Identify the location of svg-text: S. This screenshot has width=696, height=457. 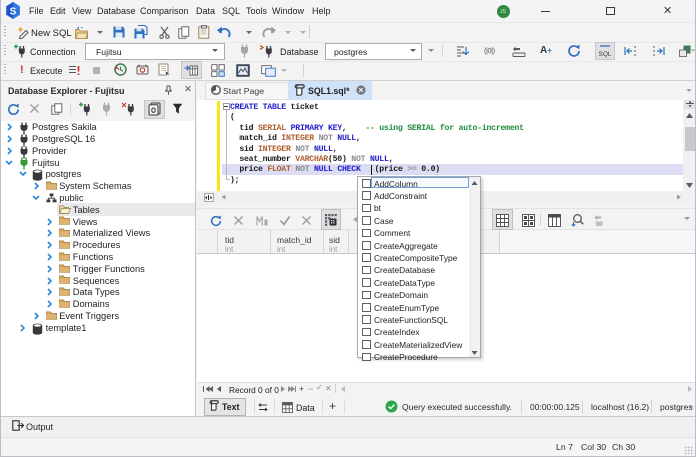
(13, 11).